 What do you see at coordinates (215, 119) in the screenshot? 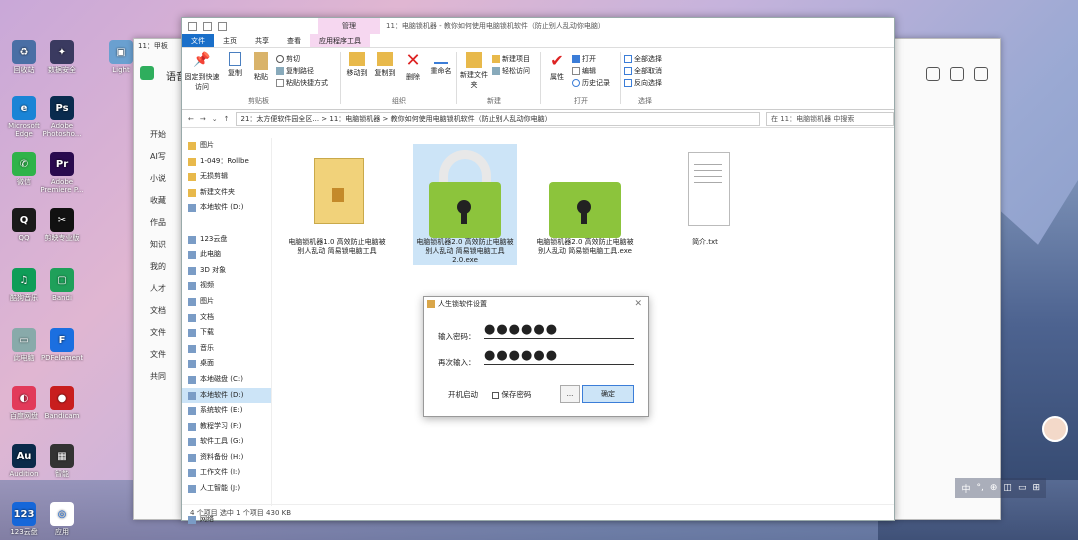
I see `chevron-down-icon: ⌄` at bounding box center [215, 119].